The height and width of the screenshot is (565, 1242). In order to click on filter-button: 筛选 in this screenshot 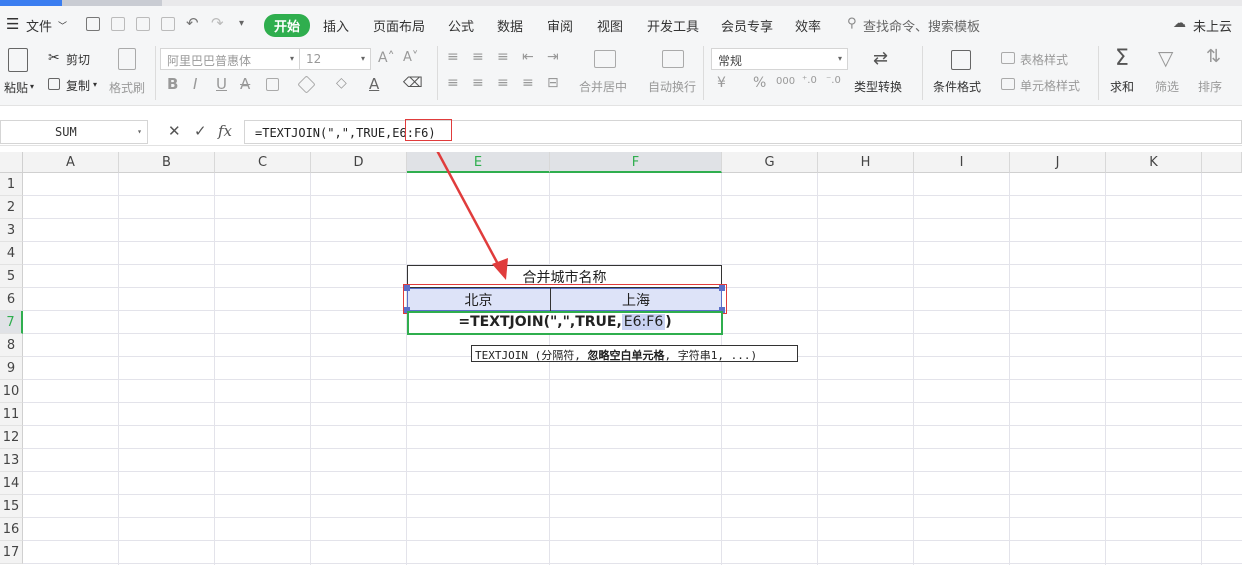, I will do `click(1167, 86)`.